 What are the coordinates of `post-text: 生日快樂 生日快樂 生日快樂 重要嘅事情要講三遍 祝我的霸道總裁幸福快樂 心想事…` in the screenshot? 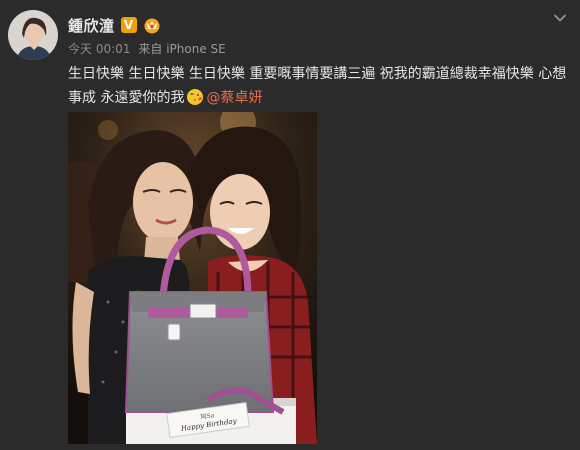 It's located at (318, 86).